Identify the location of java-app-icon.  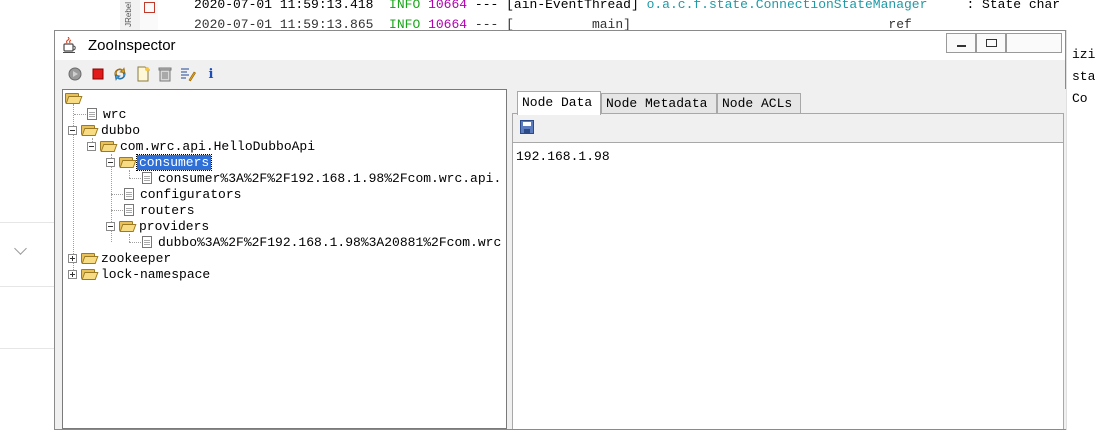
(69, 45).